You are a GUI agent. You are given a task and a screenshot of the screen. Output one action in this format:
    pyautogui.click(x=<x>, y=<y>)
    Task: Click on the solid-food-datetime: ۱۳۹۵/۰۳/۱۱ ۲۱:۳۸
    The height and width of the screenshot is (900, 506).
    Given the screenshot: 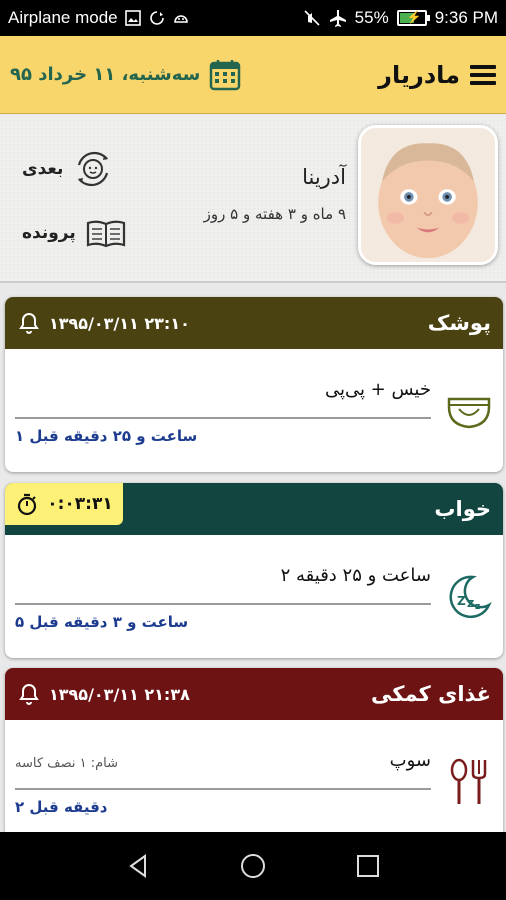 What is the action you would take?
    pyautogui.click(x=119, y=694)
    